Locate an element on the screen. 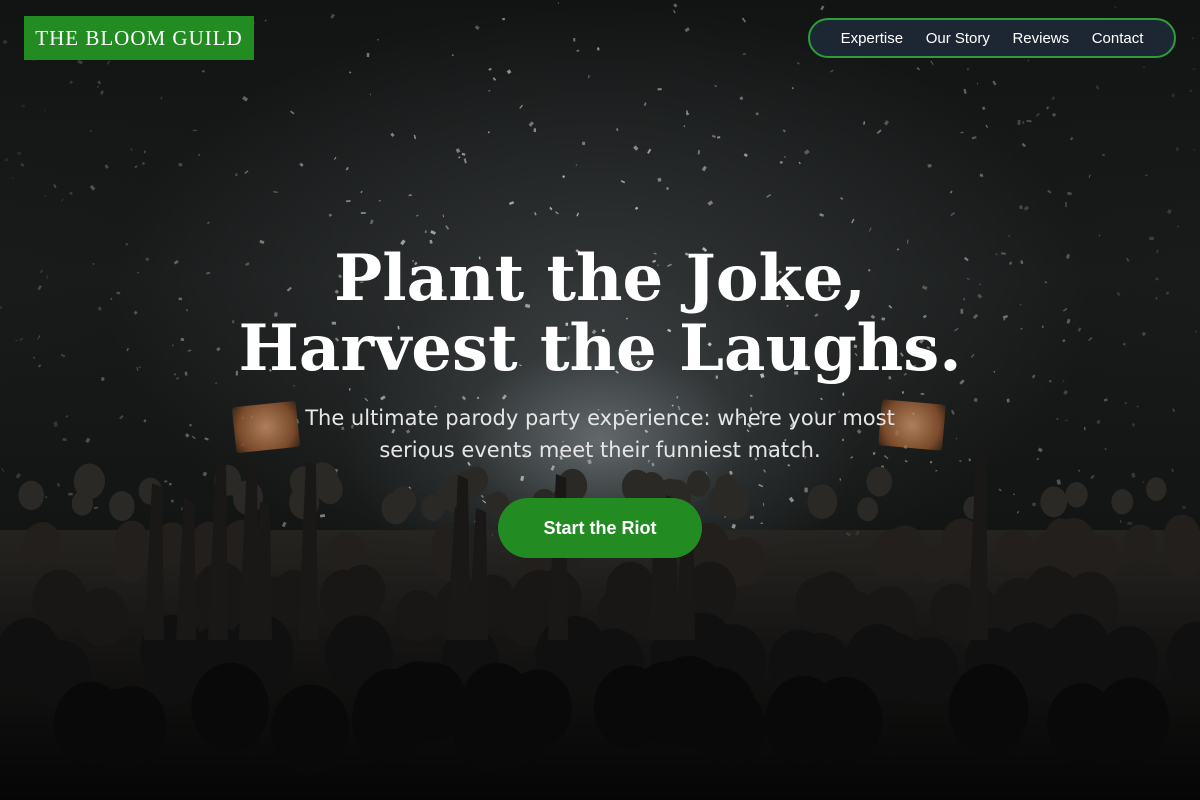  start-the-riot-button: Start the Riot is located at coordinates (600, 528).